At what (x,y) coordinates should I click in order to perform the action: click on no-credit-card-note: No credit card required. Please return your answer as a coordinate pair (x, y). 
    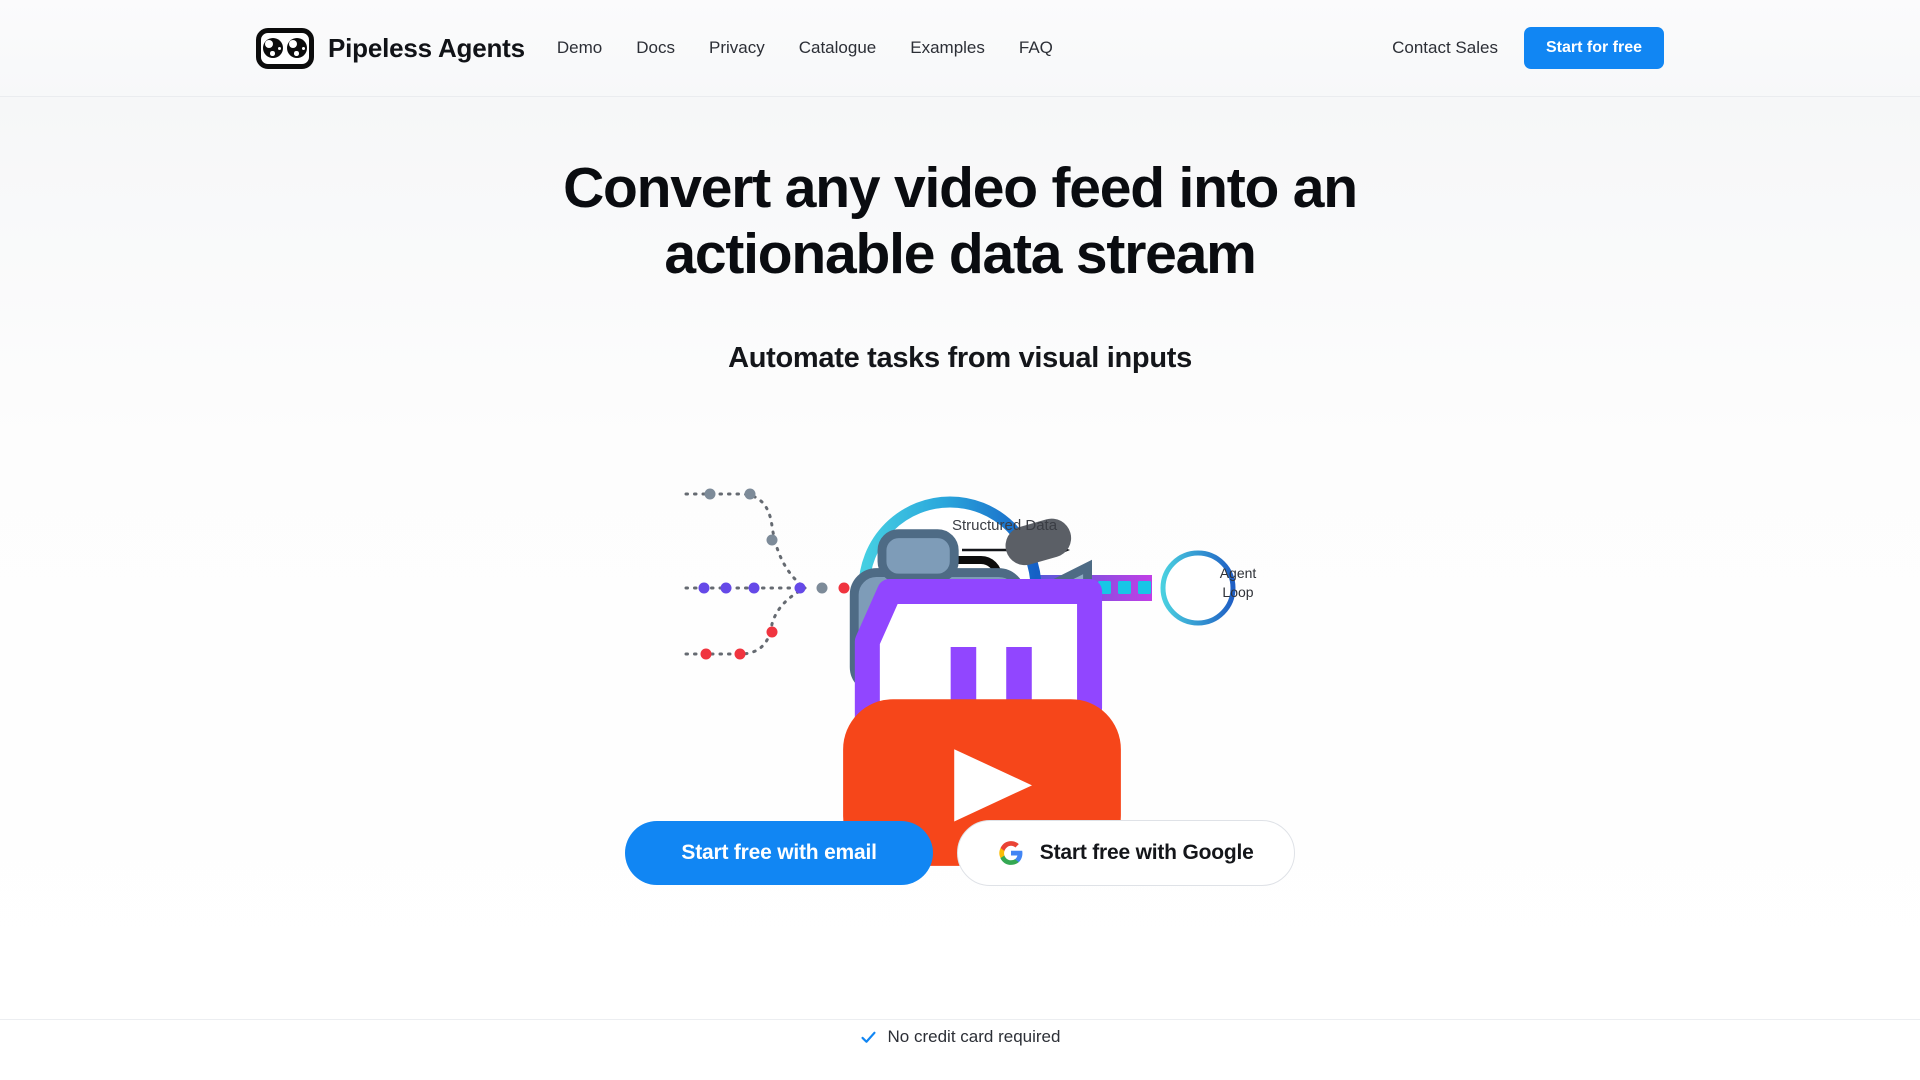
    Looking at the image, I should click on (960, 1037).